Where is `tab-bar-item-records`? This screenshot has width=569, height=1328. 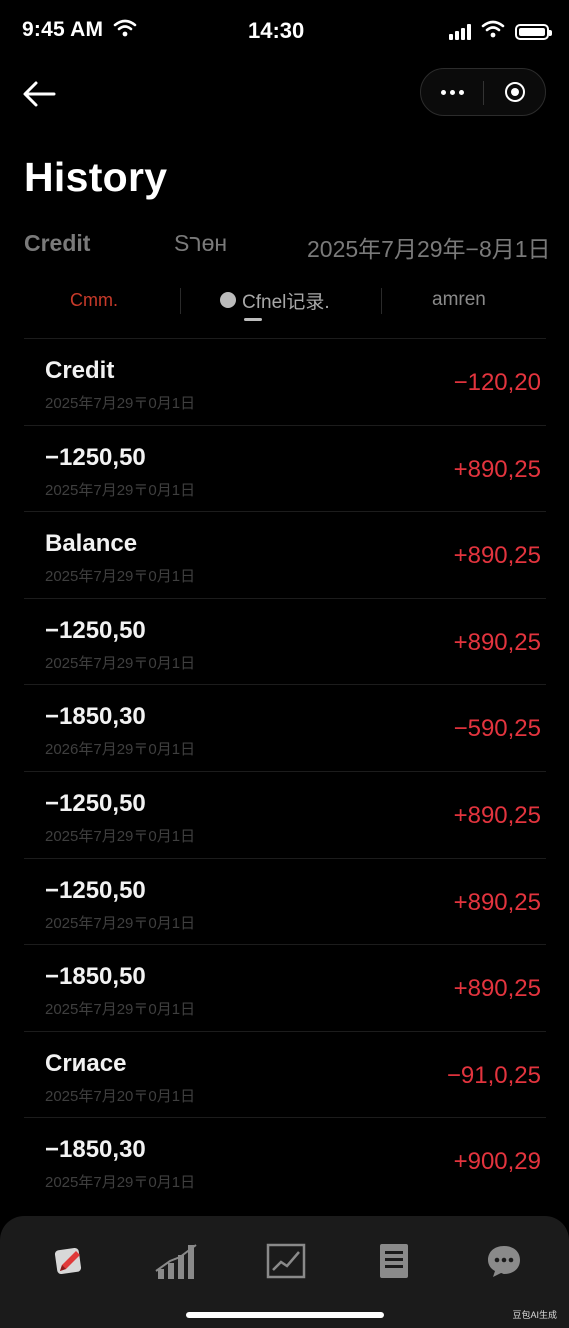
tab-bar-item-records is located at coordinates (394, 1261).